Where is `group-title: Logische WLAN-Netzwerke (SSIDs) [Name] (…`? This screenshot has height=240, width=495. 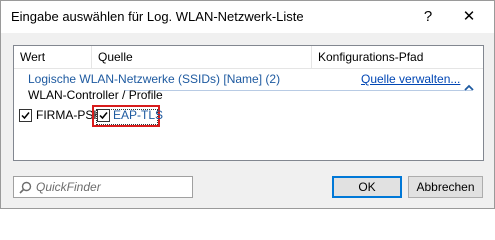 group-title: Logische WLAN-Netzwerke (SSIDs) [Name] (… is located at coordinates (154, 79).